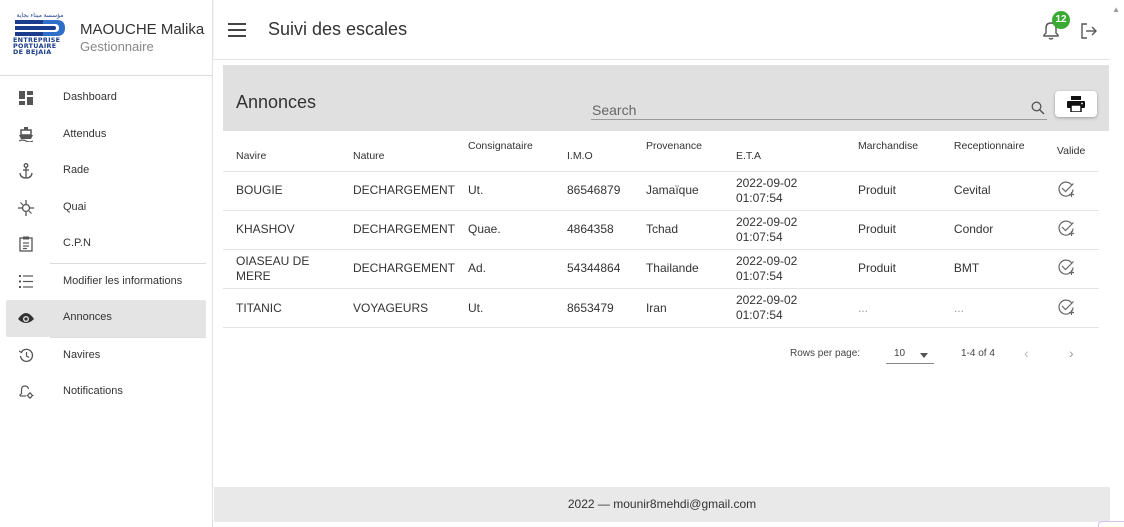 Image resolution: width=1124 pixels, height=527 pixels. What do you see at coordinates (281, 191) in the screenshot?
I see `cell-navire: BOUGIE` at bounding box center [281, 191].